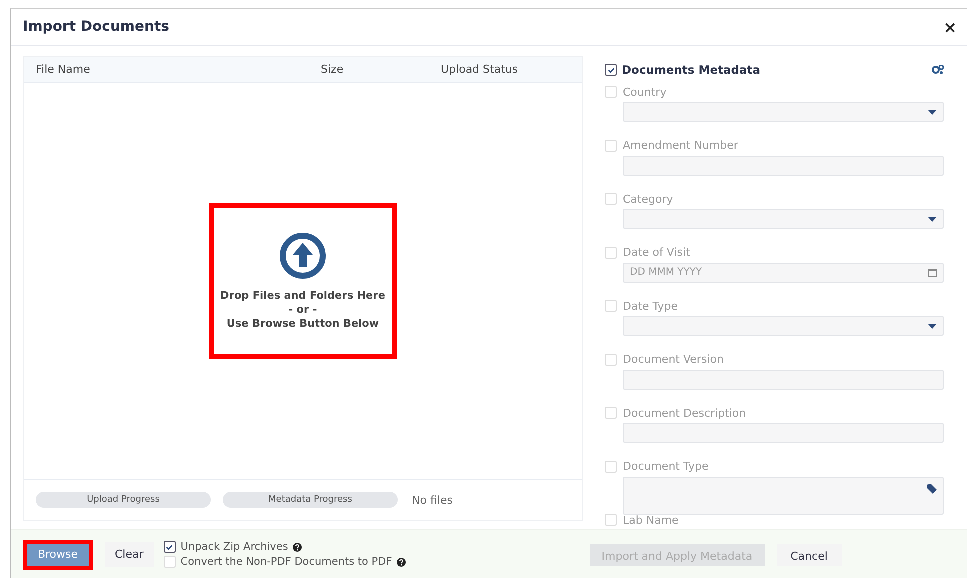  Describe the element at coordinates (96, 27) in the screenshot. I see `window-title: Import Documents` at that location.